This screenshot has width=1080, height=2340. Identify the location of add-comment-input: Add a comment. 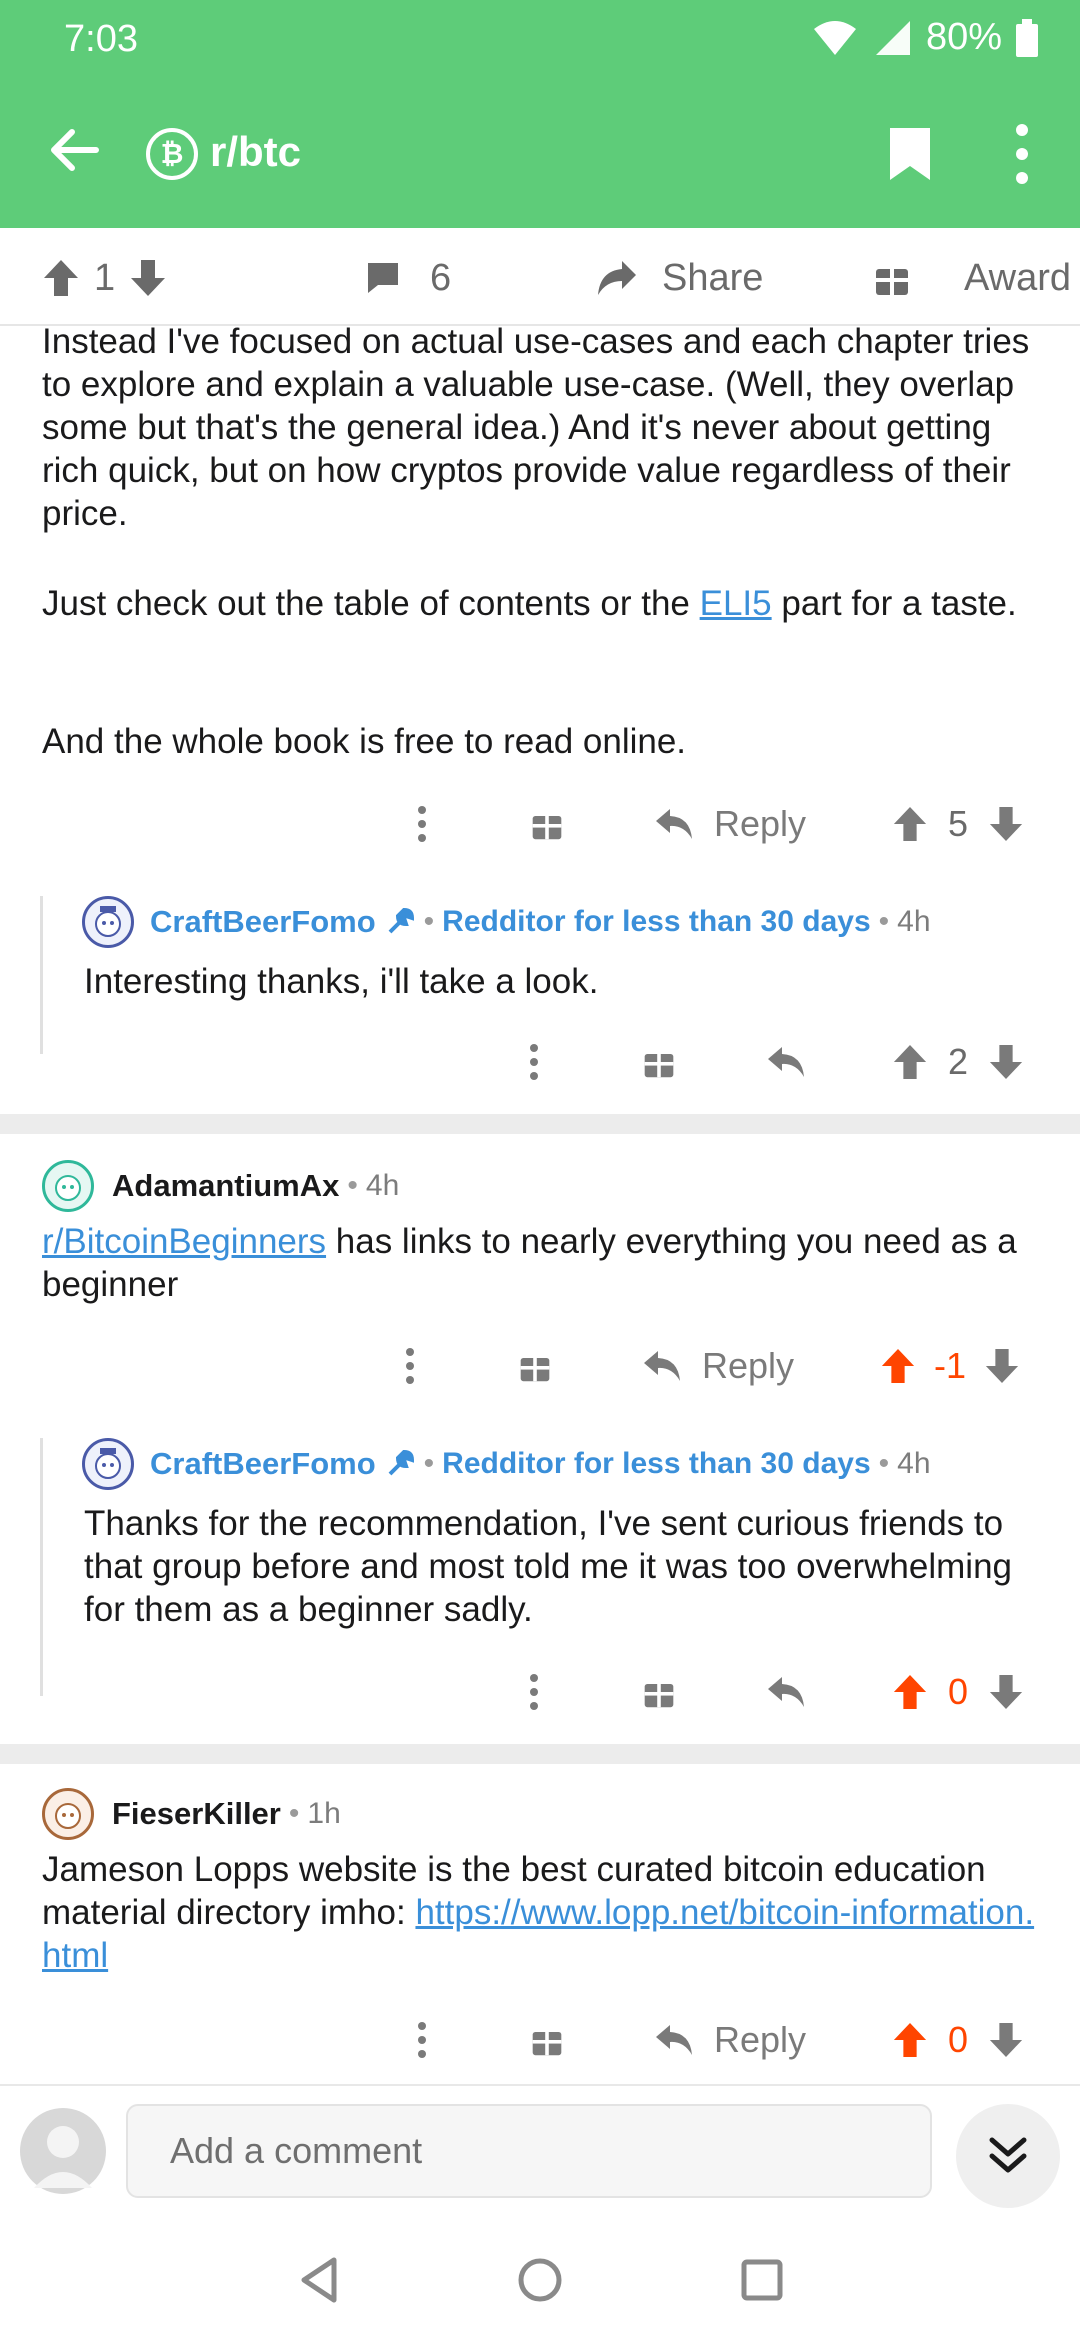
(529, 2151).